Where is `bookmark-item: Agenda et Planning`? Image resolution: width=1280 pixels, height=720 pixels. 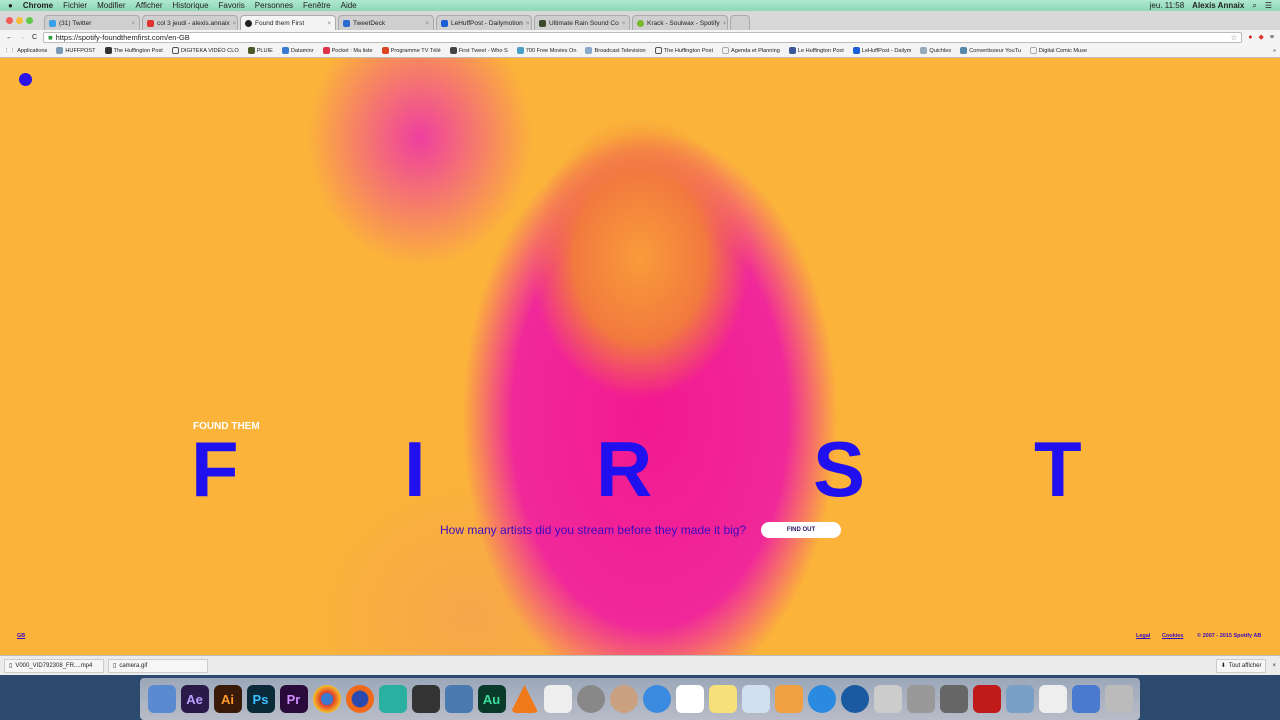
bookmark-item: Agenda et Planning is located at coordinates (751, 50).